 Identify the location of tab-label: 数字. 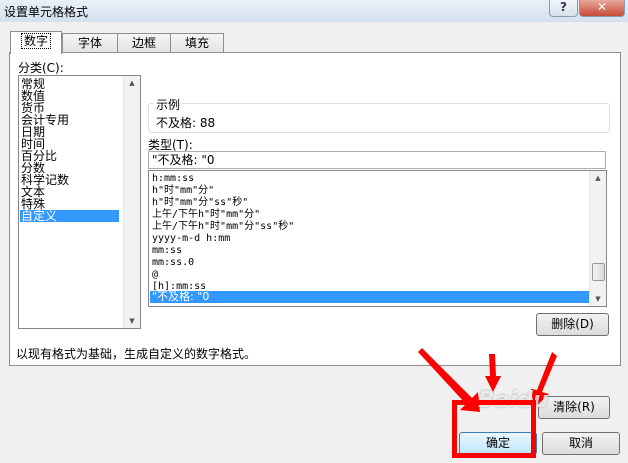
(35, 41).